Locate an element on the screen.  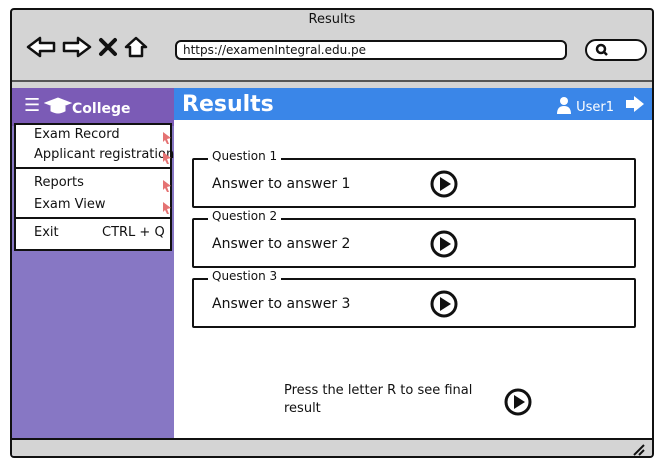
search-icon is located at coordinates (602, 51).